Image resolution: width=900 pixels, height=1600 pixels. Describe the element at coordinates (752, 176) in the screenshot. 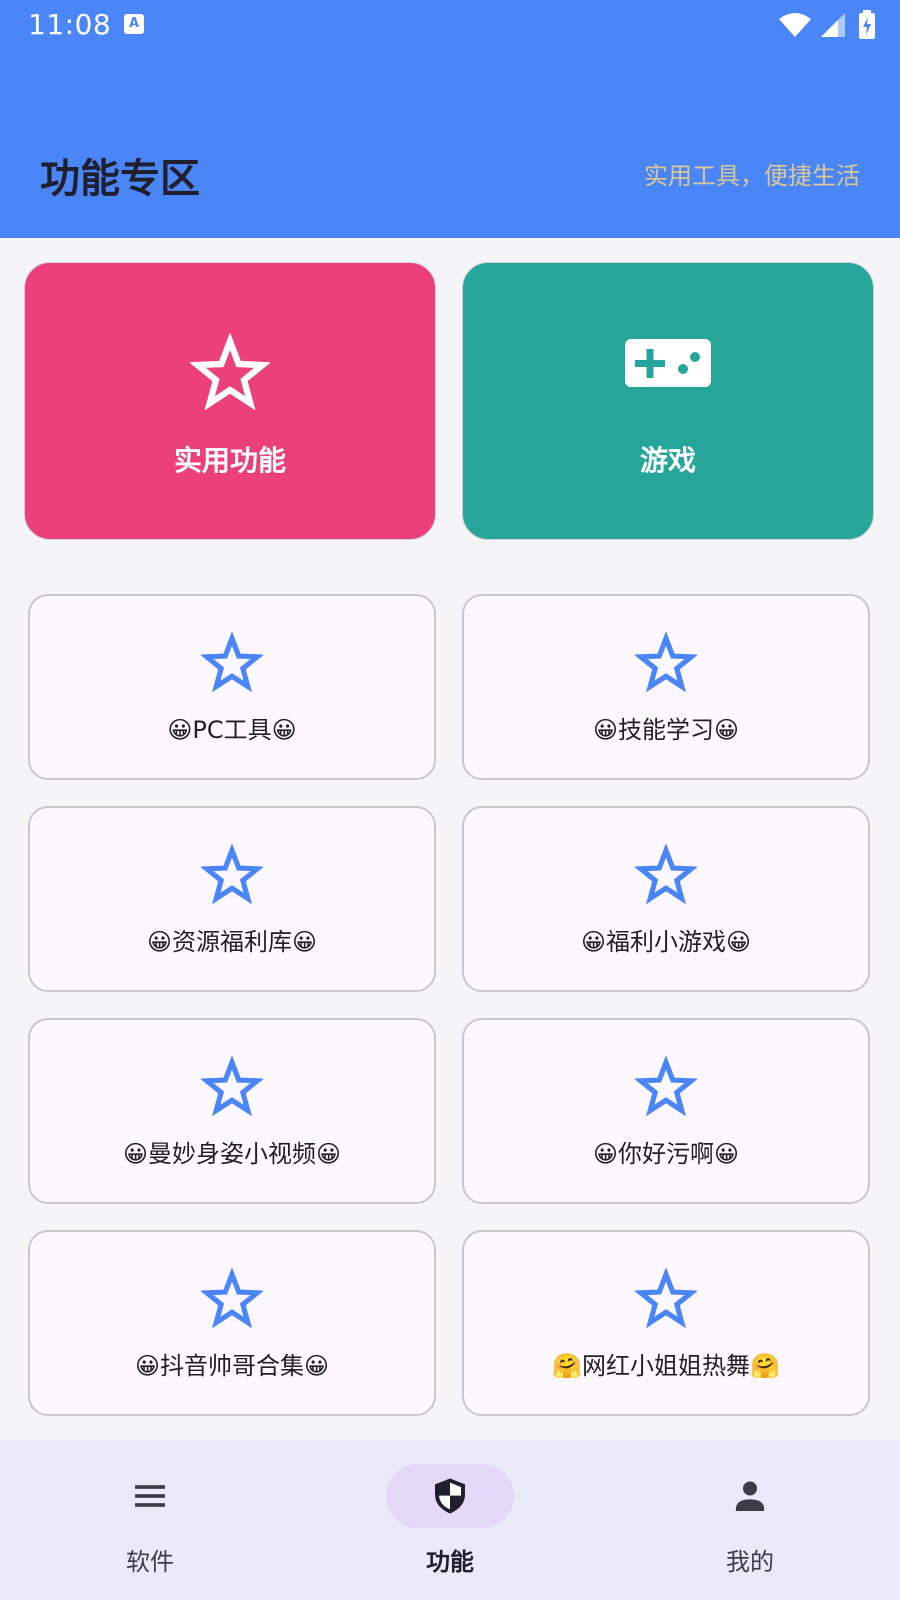

I see `page-subtitle: 实用工具，便捷生活` at that location.